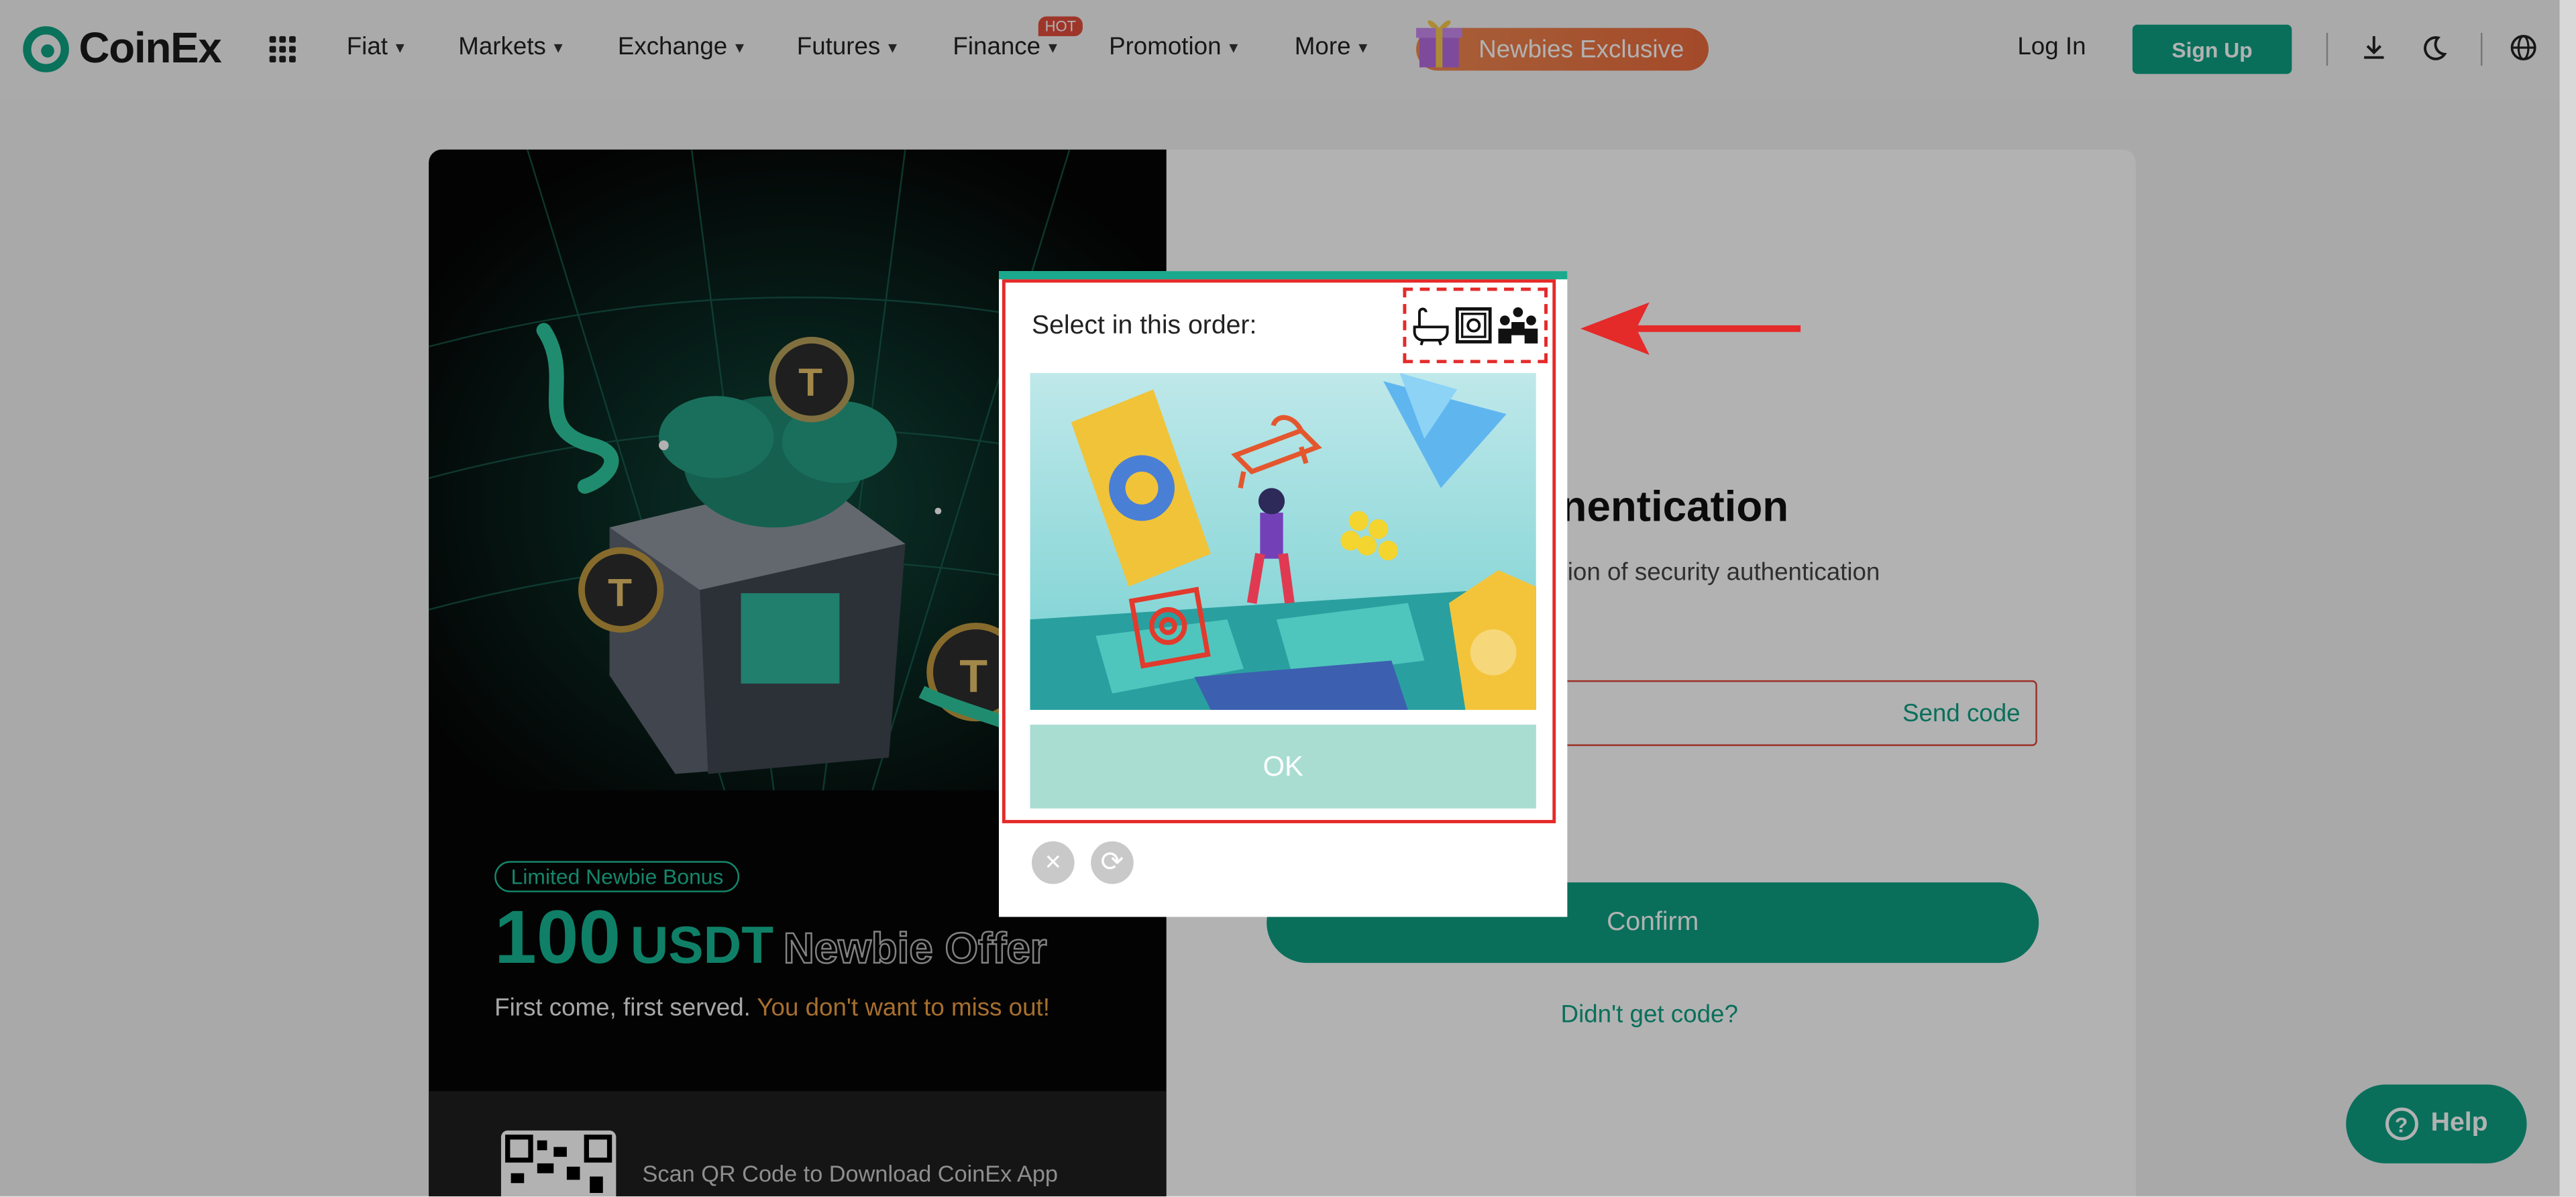 The image size is (2576, 1197). I want to click on annotation-arrow-icon, so click(1690, 328).